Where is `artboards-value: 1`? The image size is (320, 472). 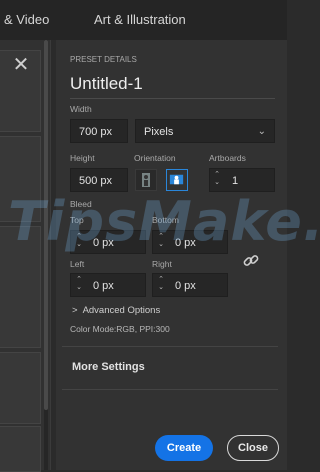 artboards-value: 1 is located at coordinates (235, 181).